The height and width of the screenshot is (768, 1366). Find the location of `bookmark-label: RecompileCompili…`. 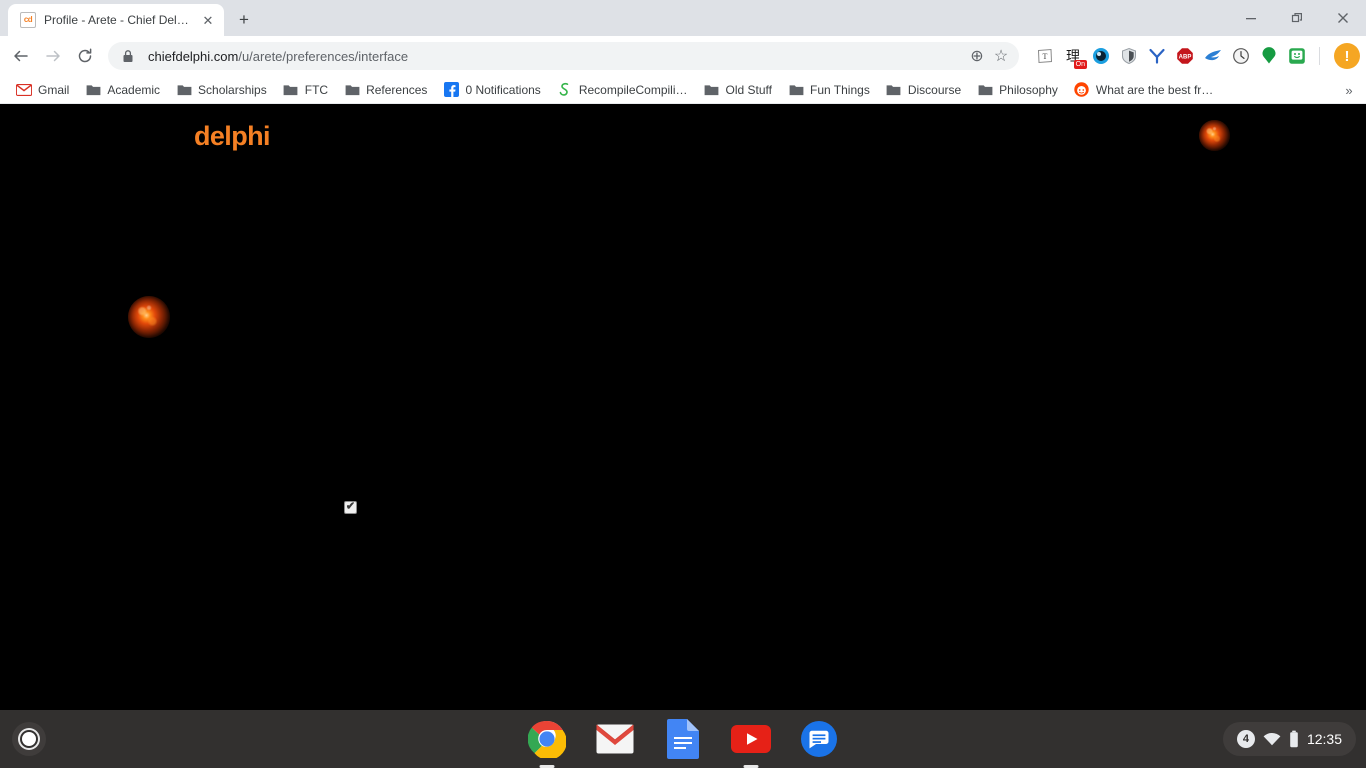

bookmark-label: RecompileCompili… is located at coordinates (633, 89).